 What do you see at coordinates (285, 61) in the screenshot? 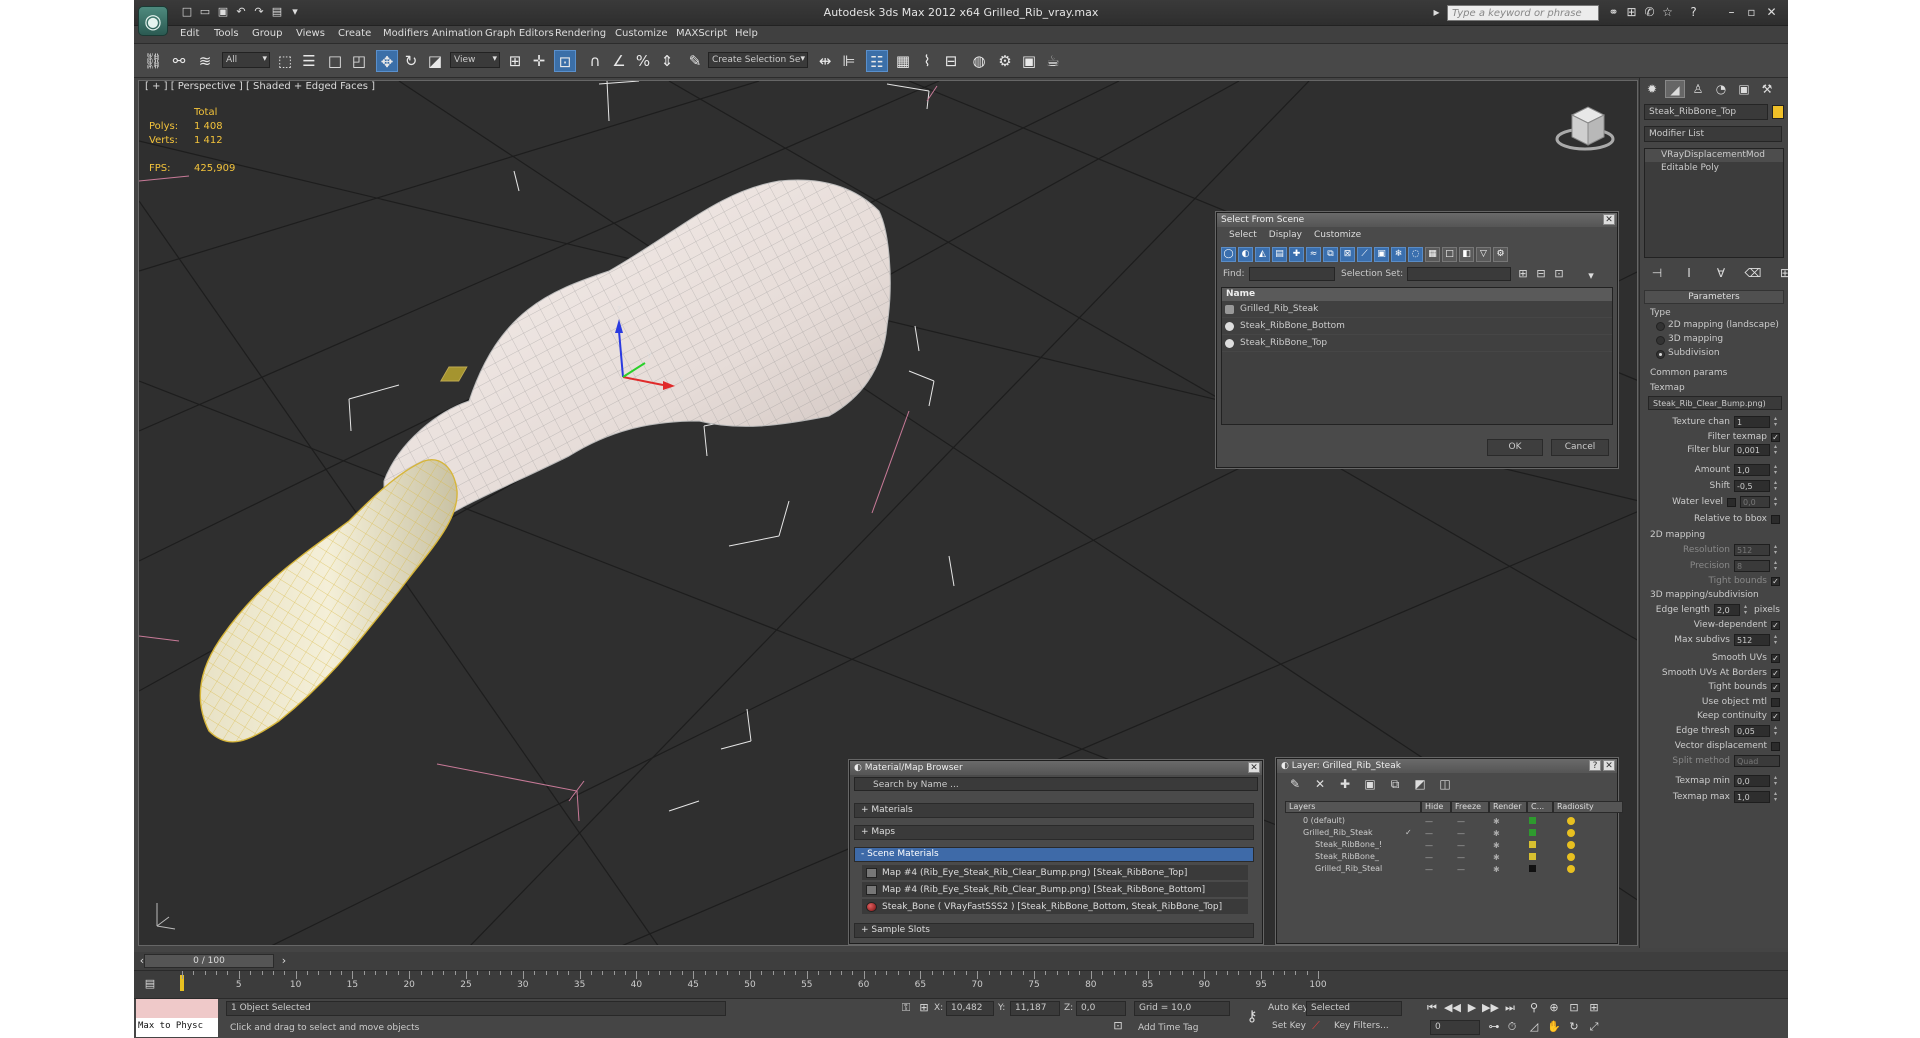
I see `select-object-icon: ⬚` at bounding box center [285, 61].